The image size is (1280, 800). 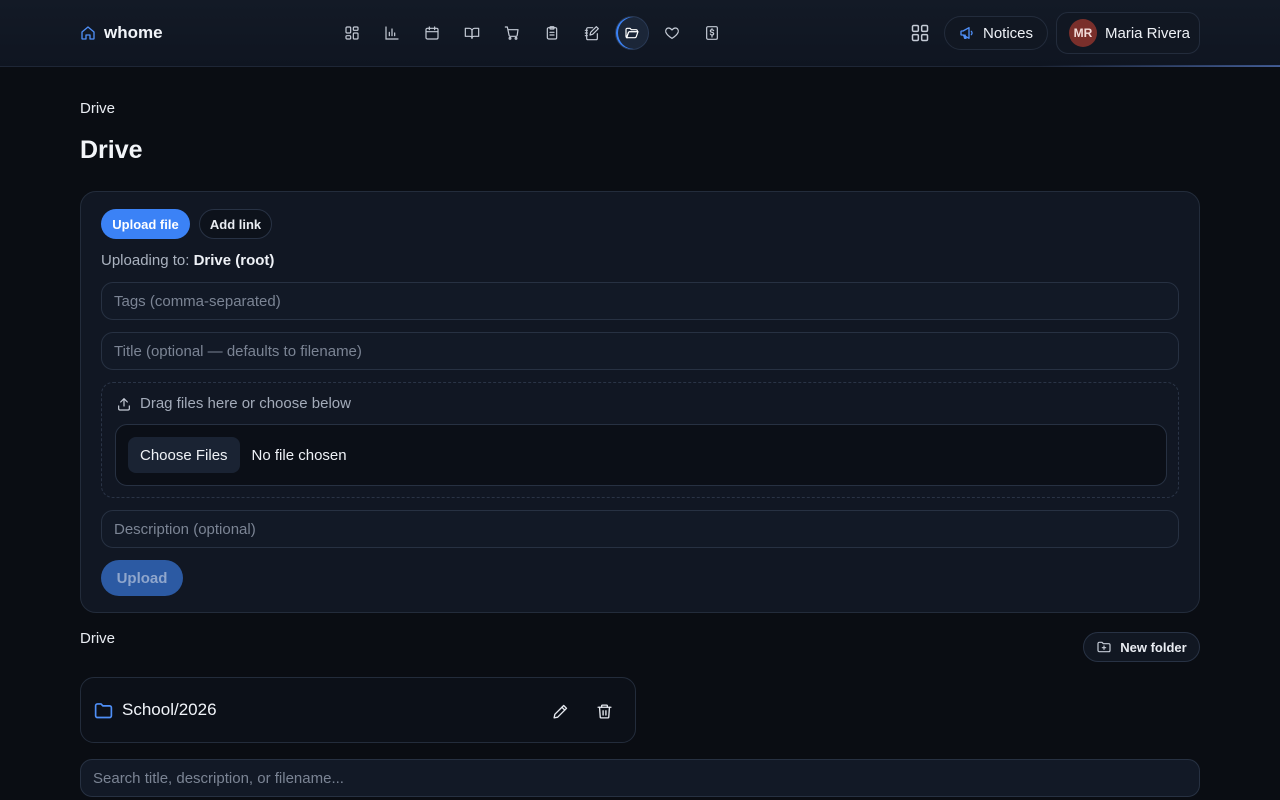 What do you see at coordinates (234, 260) in the screenshot?
I see `upload-destination-value: Drive (root)` at bounding box center [234, 260].